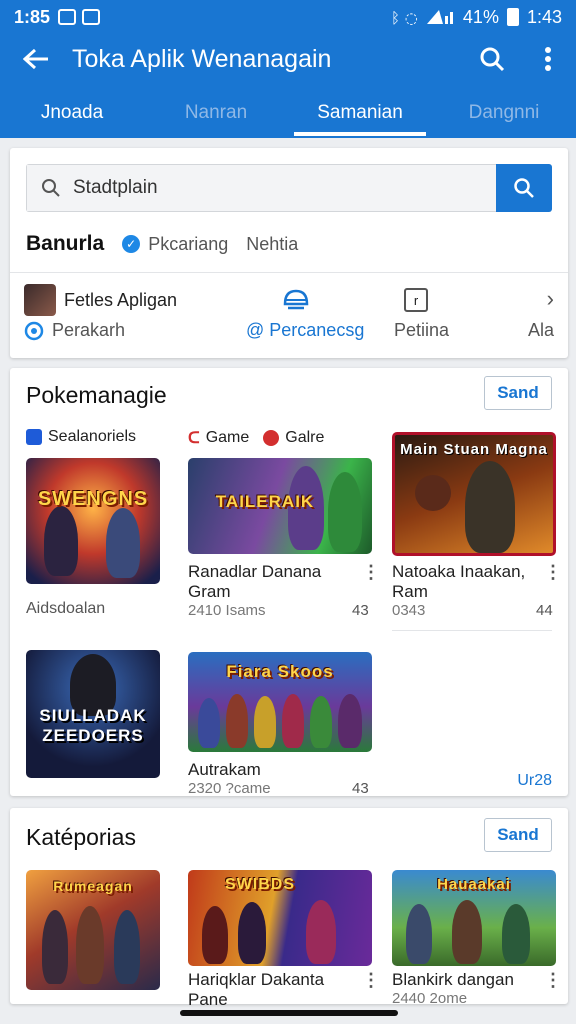  Describe the element at coordinates (72, 113) in the screenshot. I see `tab-1: Jnoada` at that location.